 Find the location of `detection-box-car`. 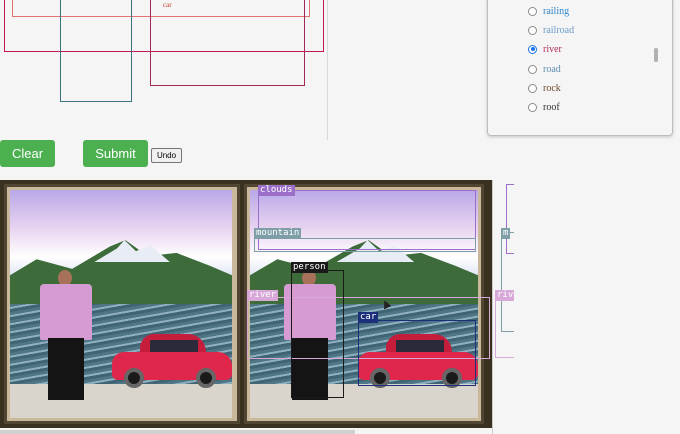

detection-box-car is located at coordinates (417, 353).